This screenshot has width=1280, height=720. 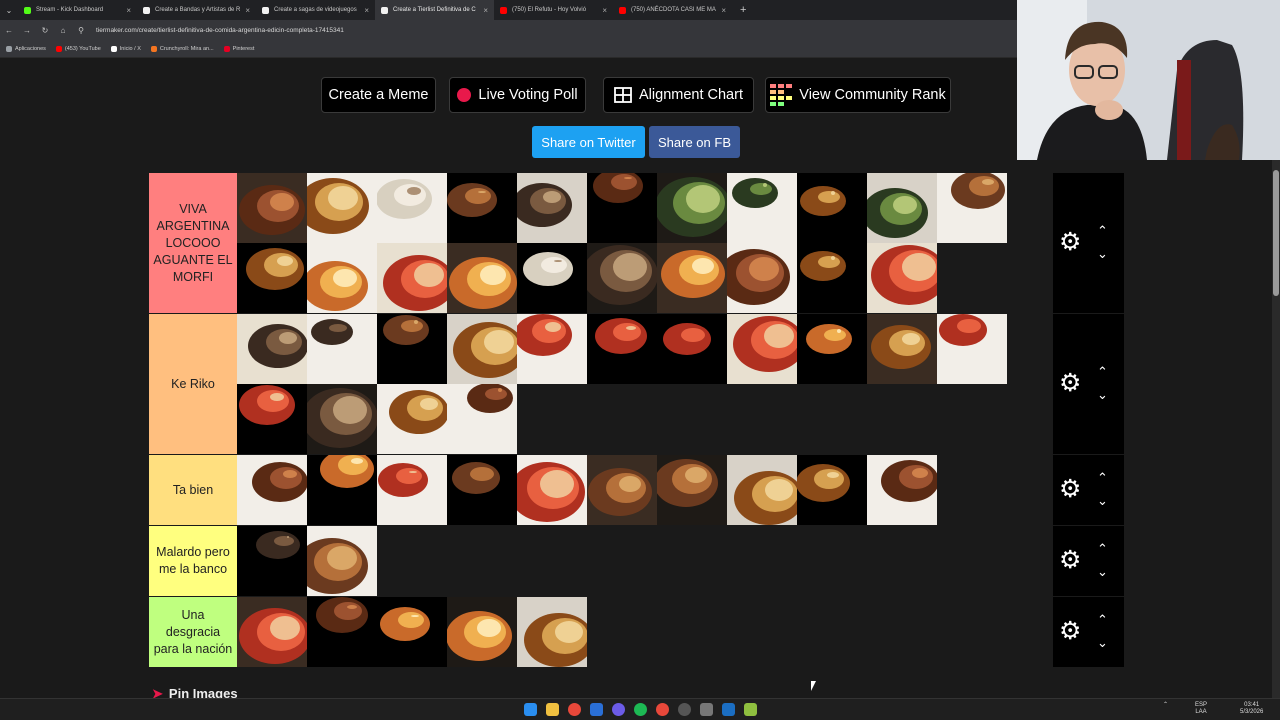 I want to click on food-item-fideos, so click(x=482, y=490).